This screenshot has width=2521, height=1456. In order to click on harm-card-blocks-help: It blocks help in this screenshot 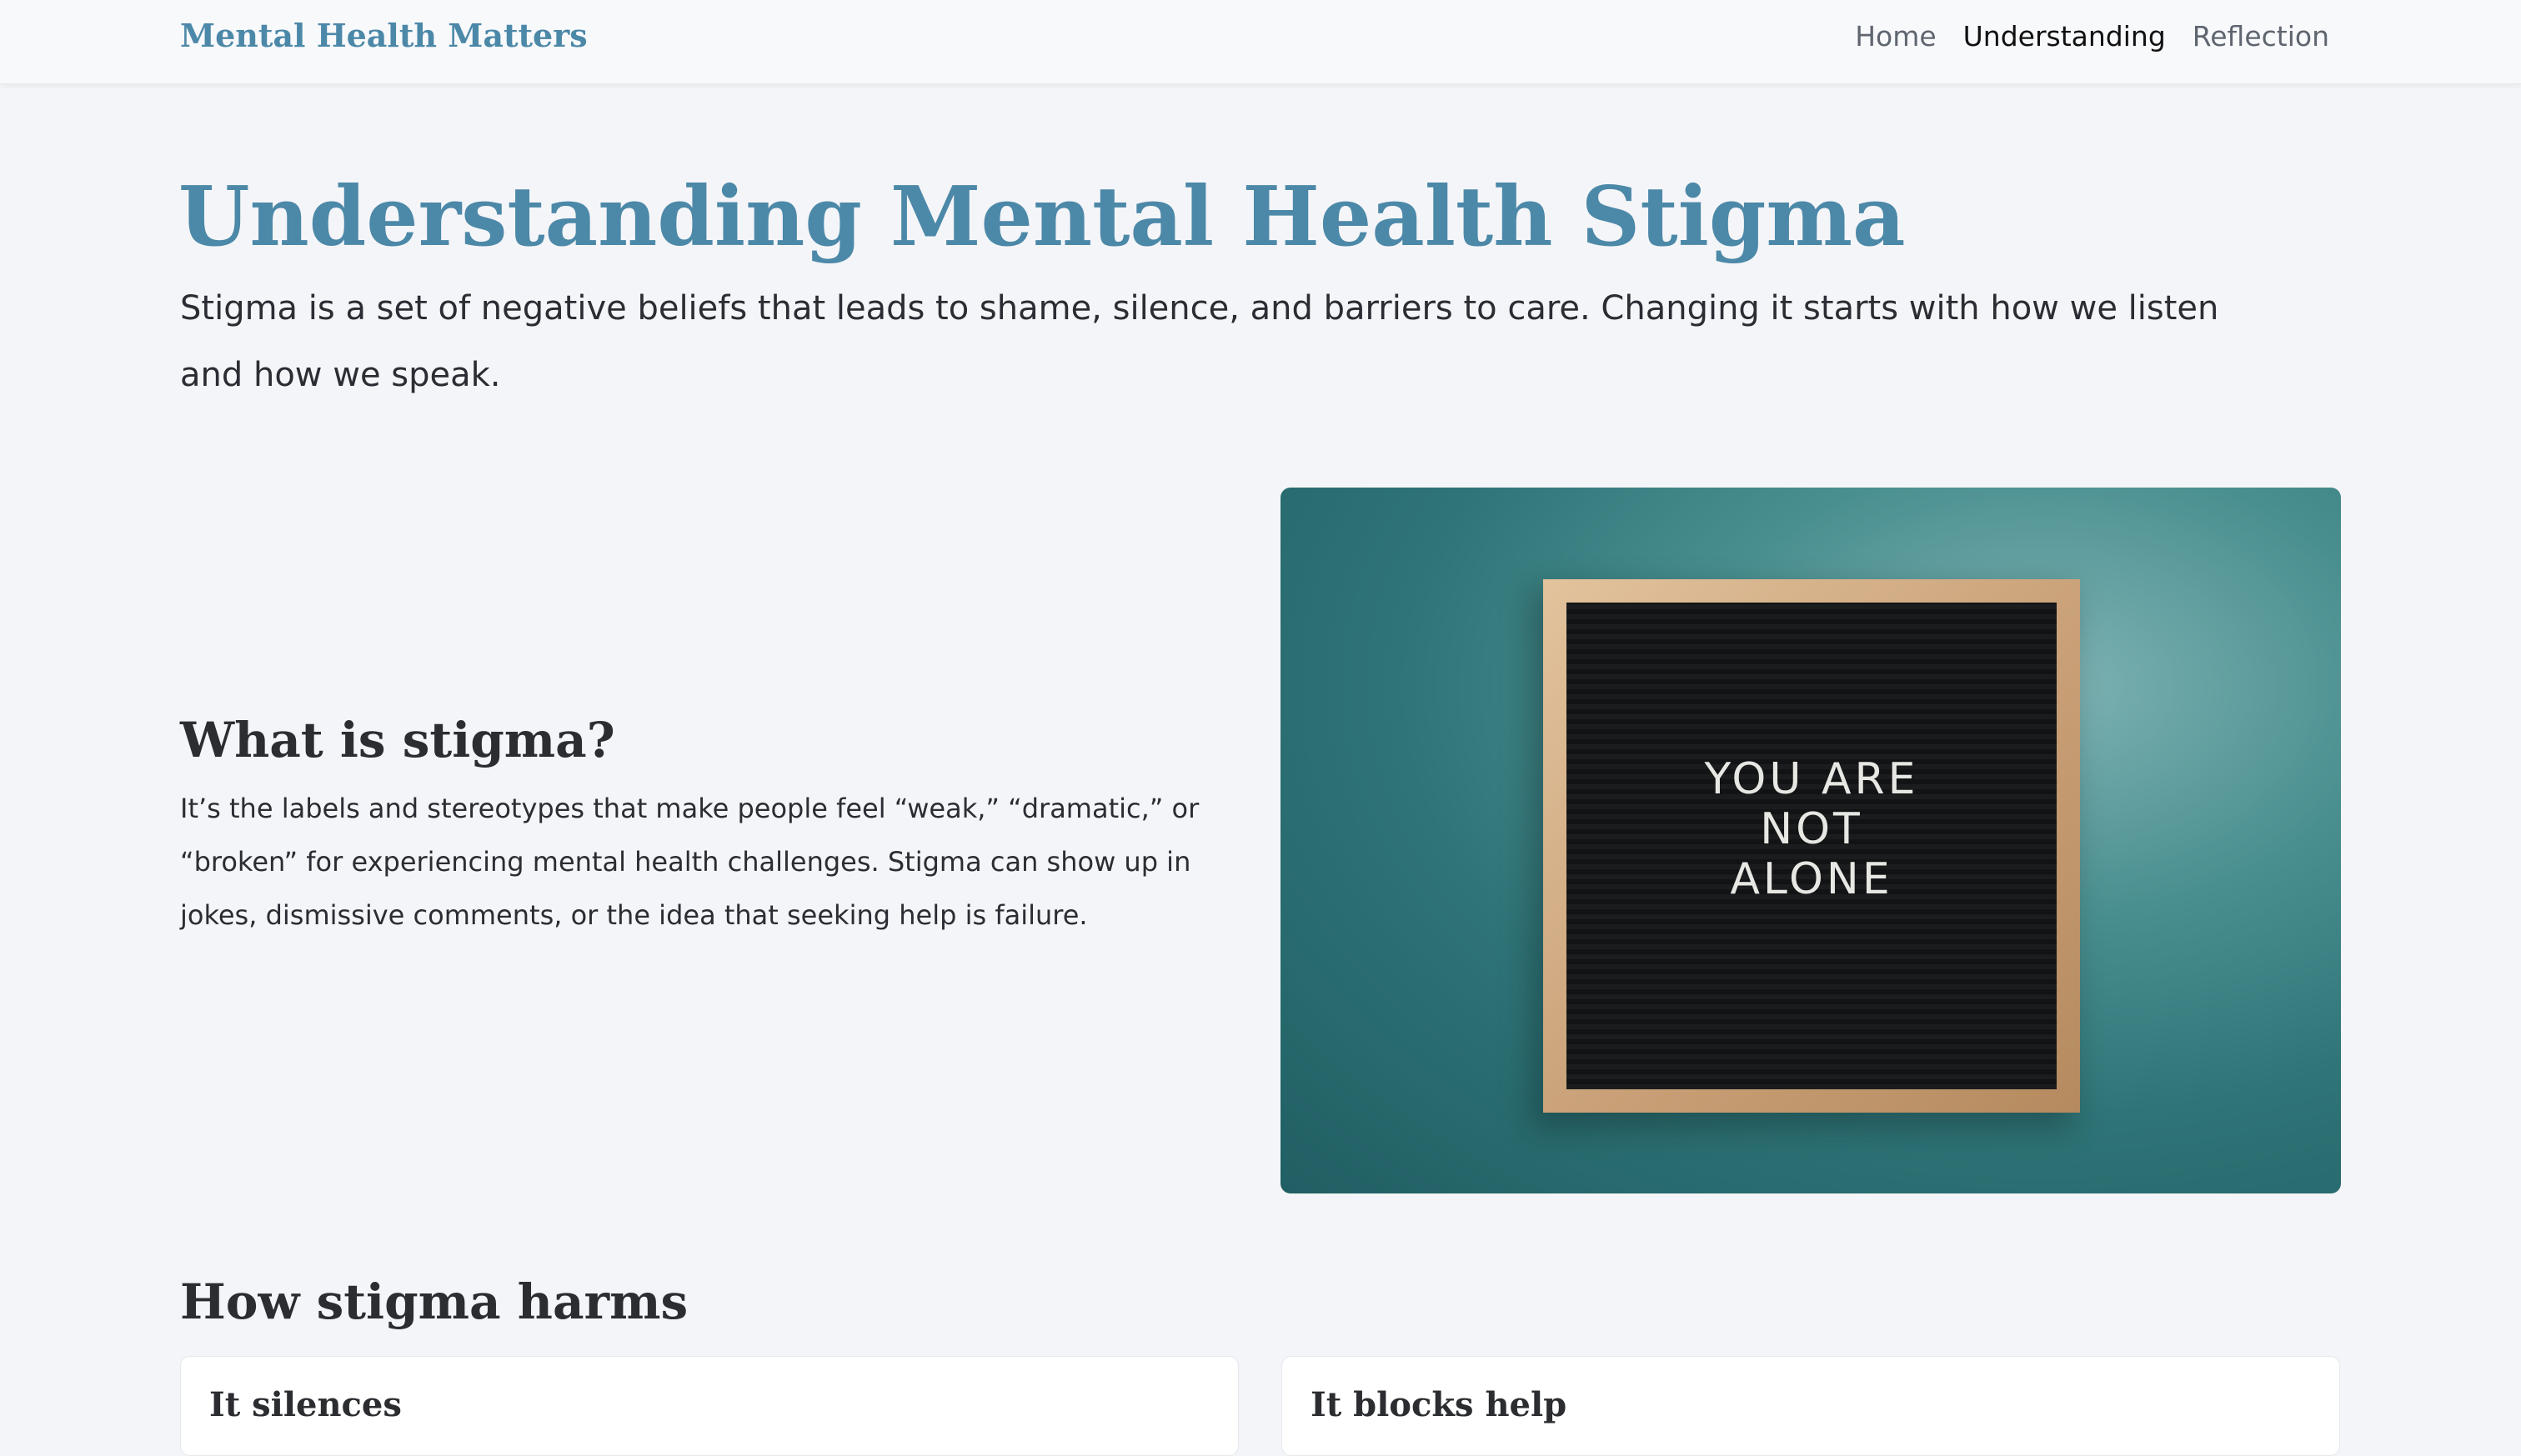, I will do `click(1810, 1406)`.